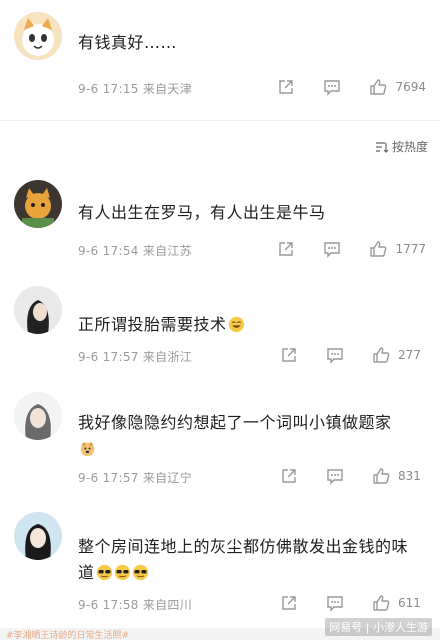  What do you see at coordinates (410, 87) in the screenshot?
I see `like-count: 7694` at bounding box center [410, 87].